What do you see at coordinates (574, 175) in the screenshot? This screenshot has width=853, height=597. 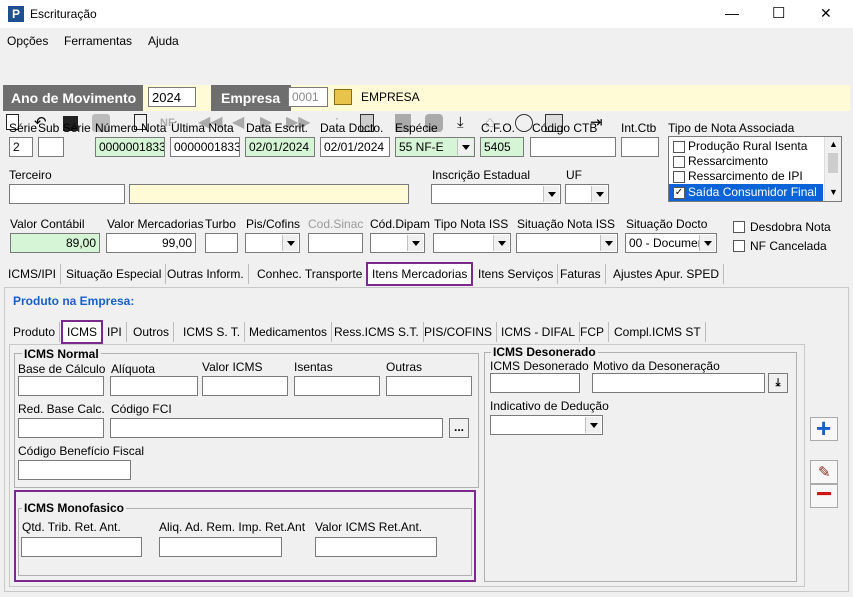 I see `uf-label: UF` at bounding box center [574, 175].